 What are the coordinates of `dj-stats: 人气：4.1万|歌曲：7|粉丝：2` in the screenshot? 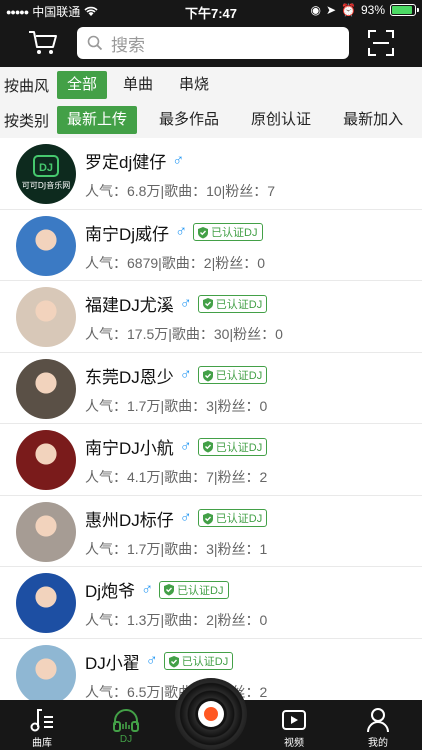 It's located at (176, 477).